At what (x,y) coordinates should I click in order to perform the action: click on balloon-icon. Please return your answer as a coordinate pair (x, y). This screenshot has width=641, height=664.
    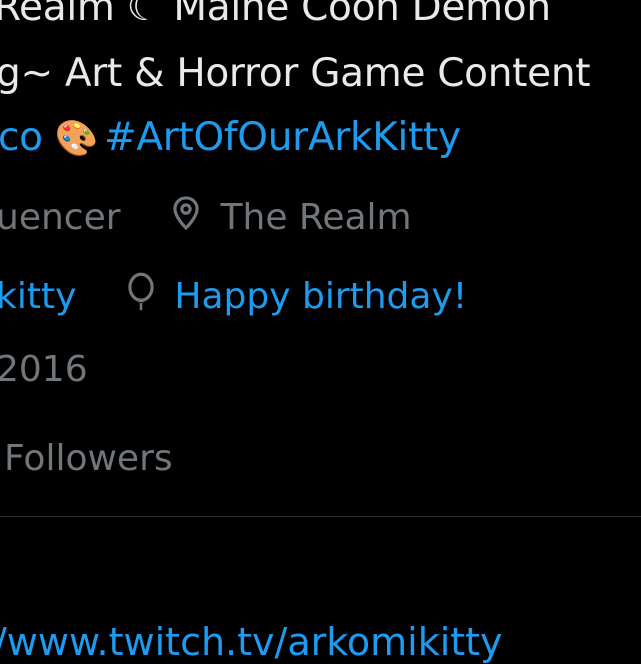
    Looking at the image, I should click on (141, 296).